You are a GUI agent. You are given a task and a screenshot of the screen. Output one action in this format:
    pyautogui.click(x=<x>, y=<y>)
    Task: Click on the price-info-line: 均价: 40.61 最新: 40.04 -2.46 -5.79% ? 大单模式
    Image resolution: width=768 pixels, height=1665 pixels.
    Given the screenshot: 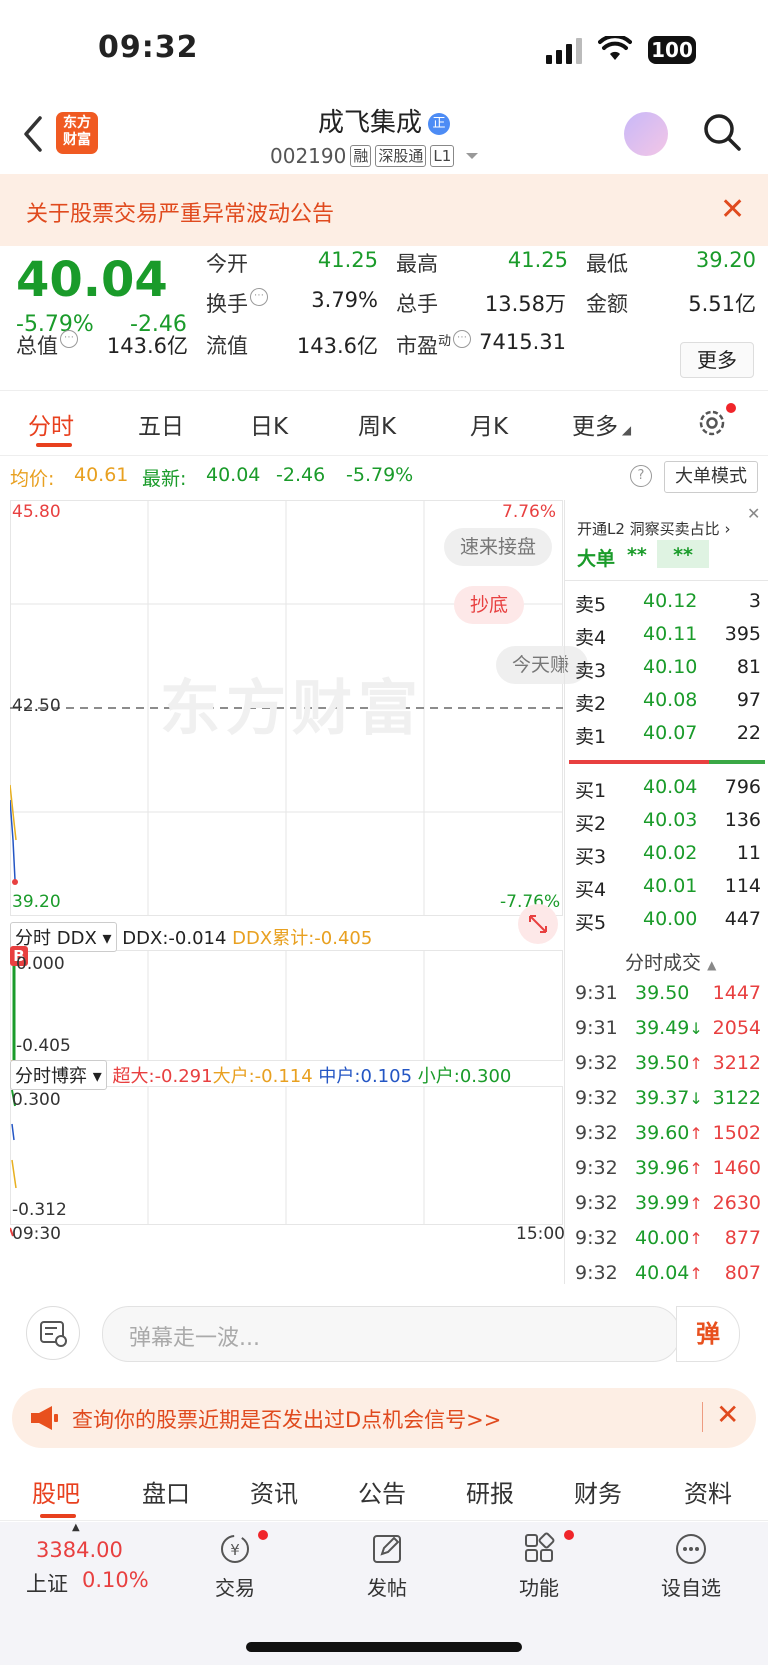 What is the action you would take?
    pyautogui.click(x=384, y=476)
    